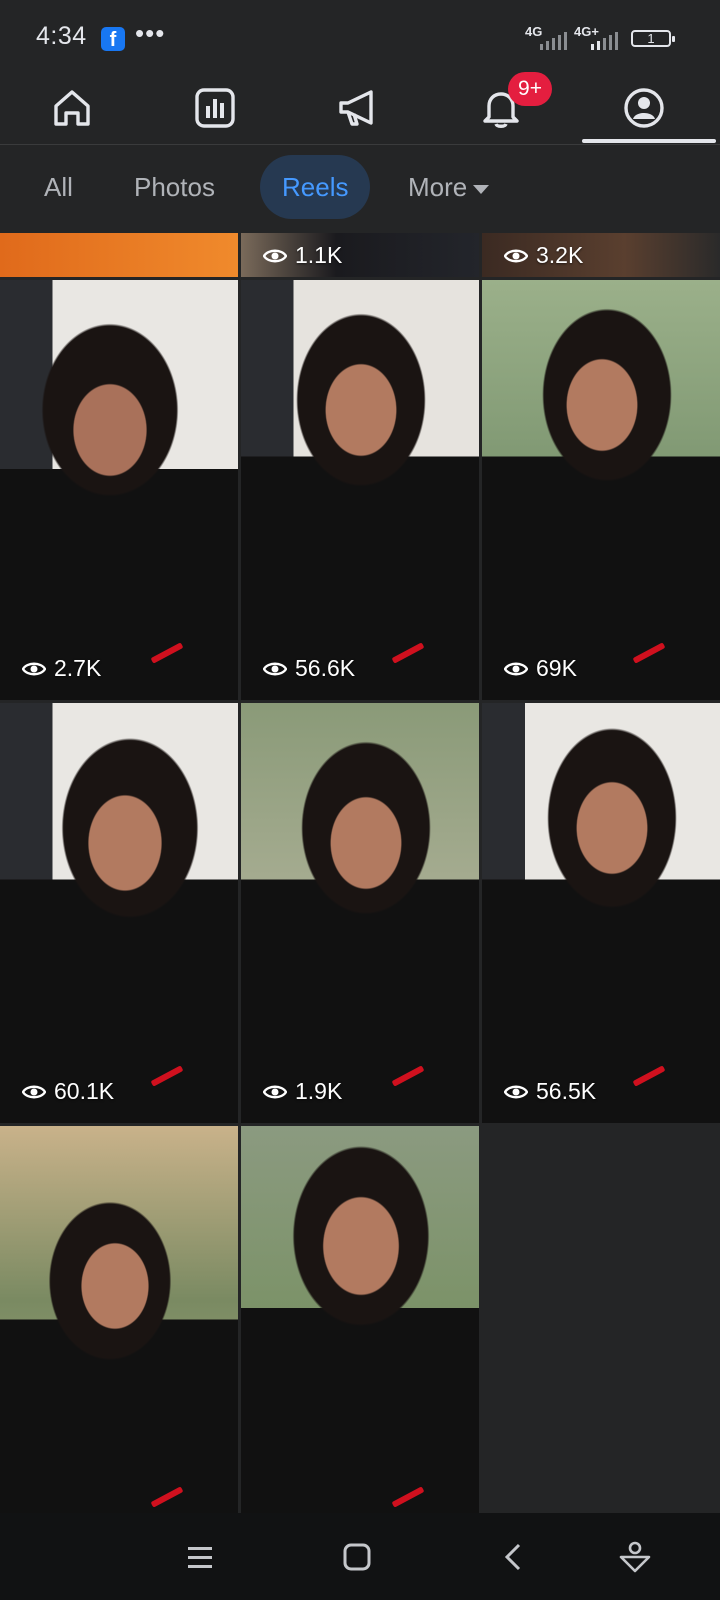  I want to click on view-count-value: 56.5K, so click(566, 1091).